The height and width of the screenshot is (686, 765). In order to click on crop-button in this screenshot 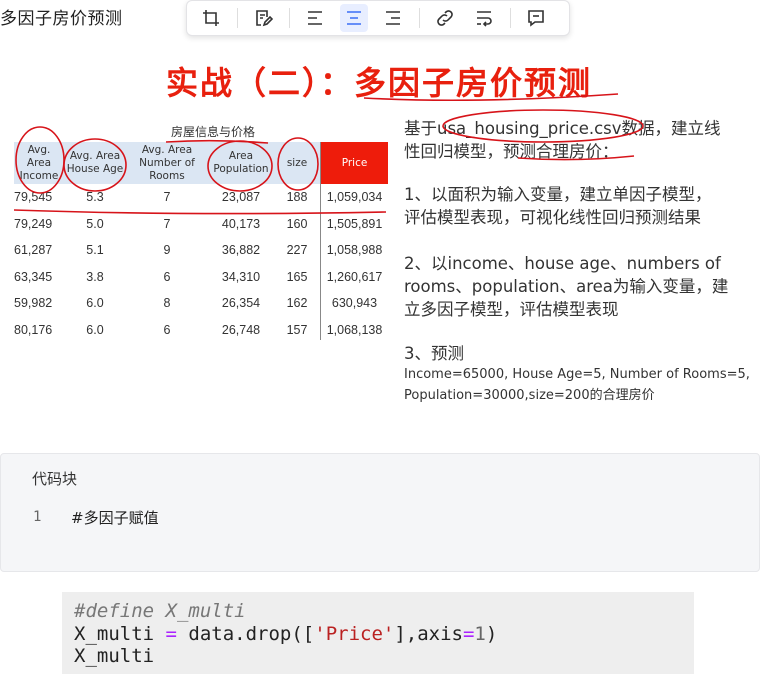, I will do `click(211, 18)`.